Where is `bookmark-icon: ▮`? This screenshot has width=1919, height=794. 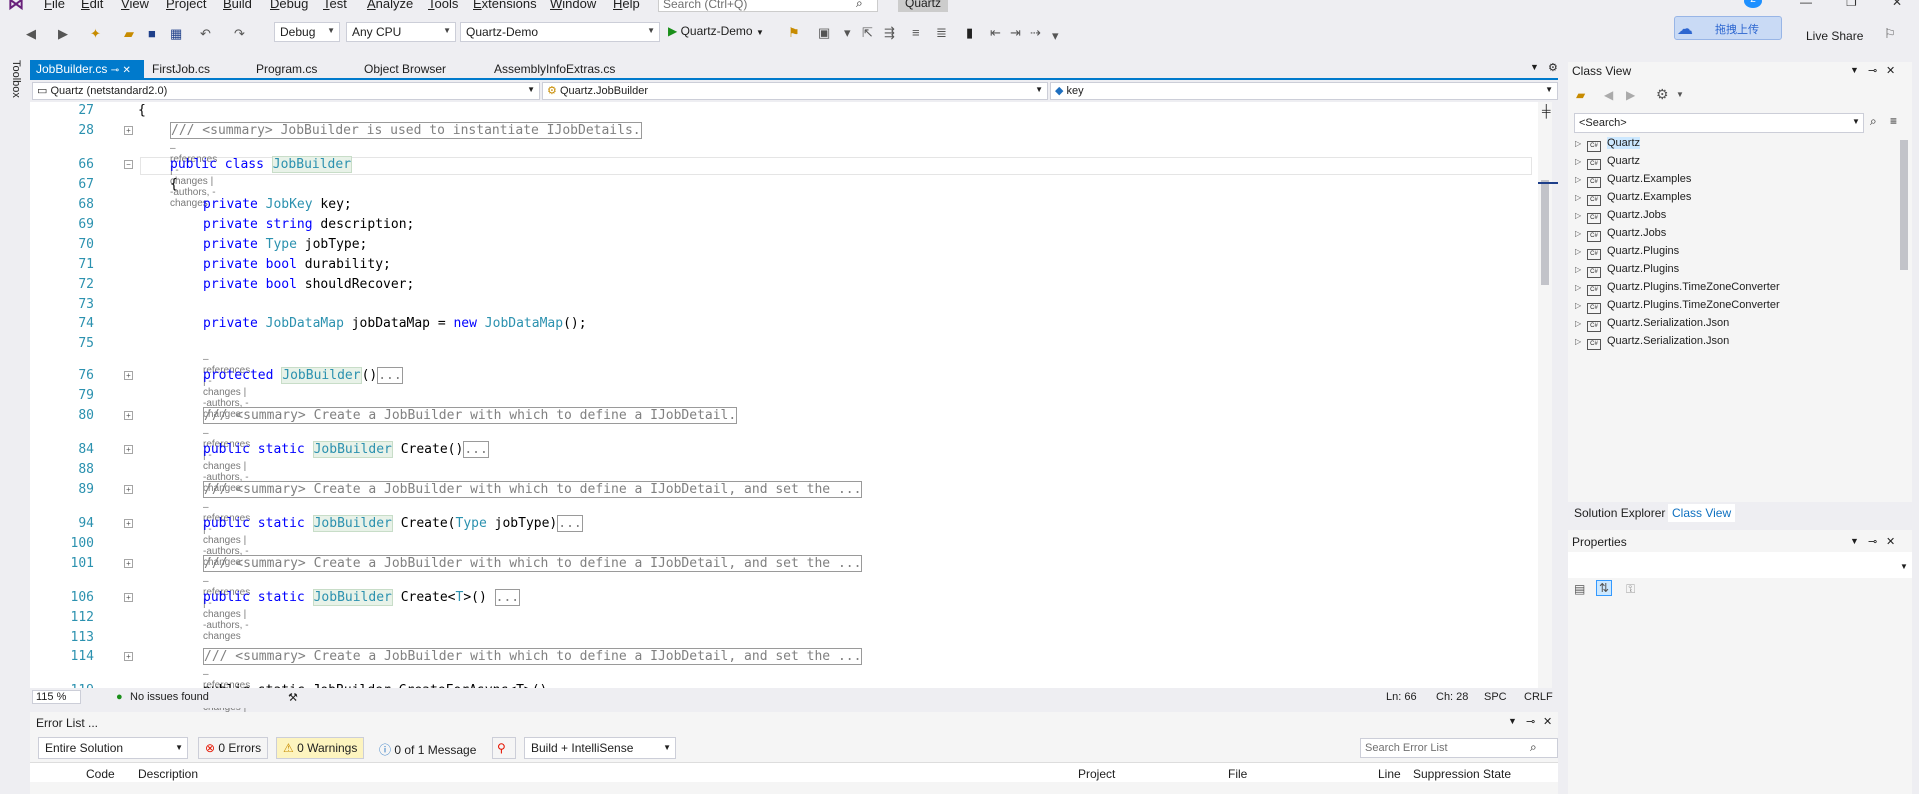 bookmark-icon: ▮ is located at coordinates (969, 33).